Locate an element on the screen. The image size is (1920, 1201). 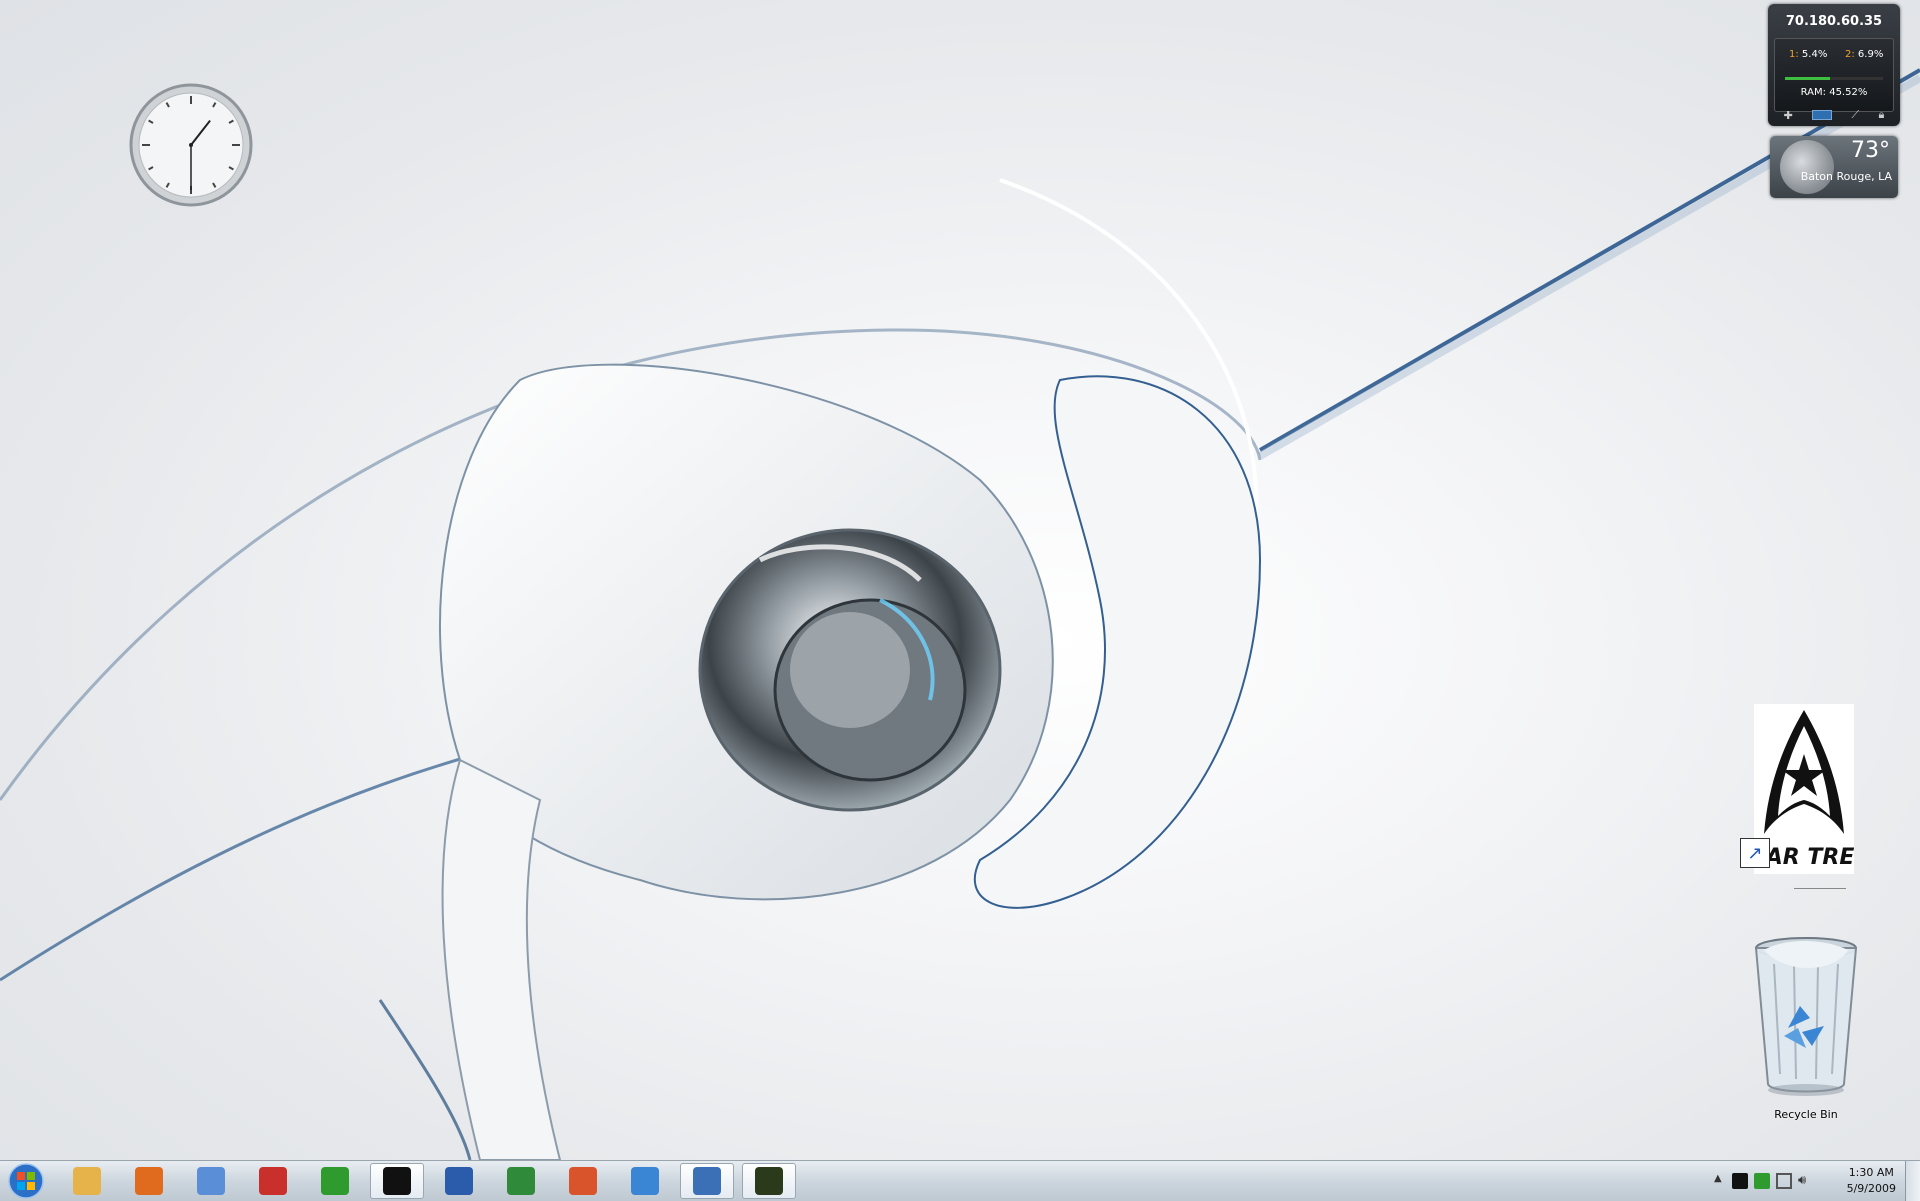
steam-icon is located at coordinates (397, 1181).